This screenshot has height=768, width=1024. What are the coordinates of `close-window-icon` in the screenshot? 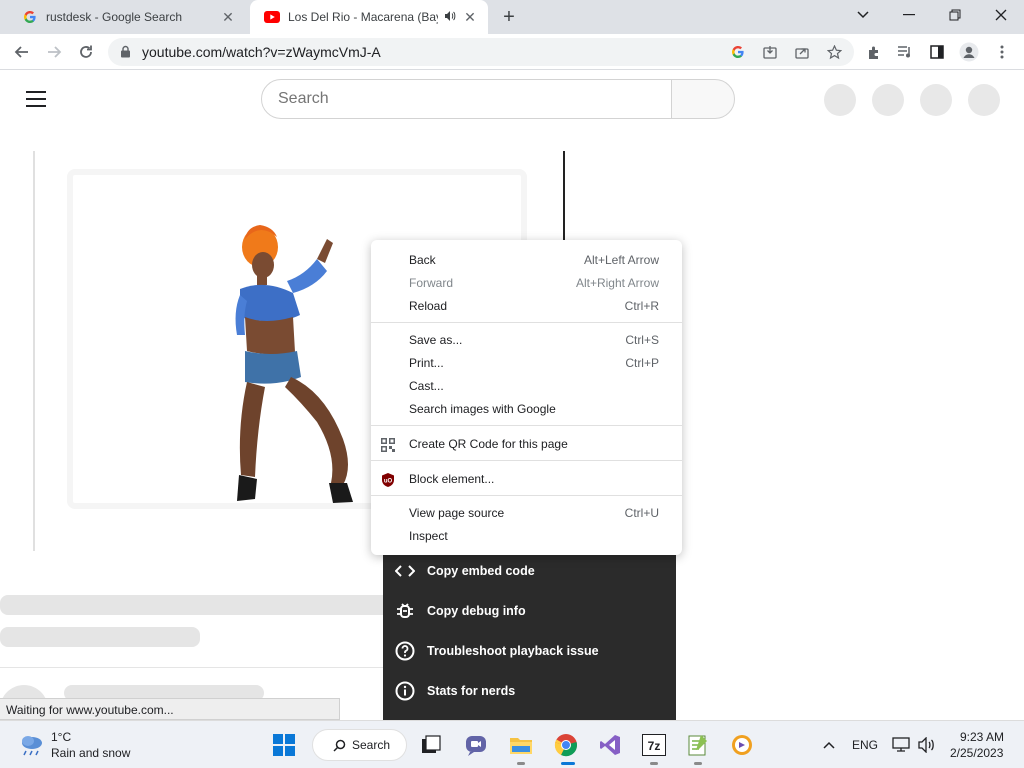 It's located at (1001, 15).